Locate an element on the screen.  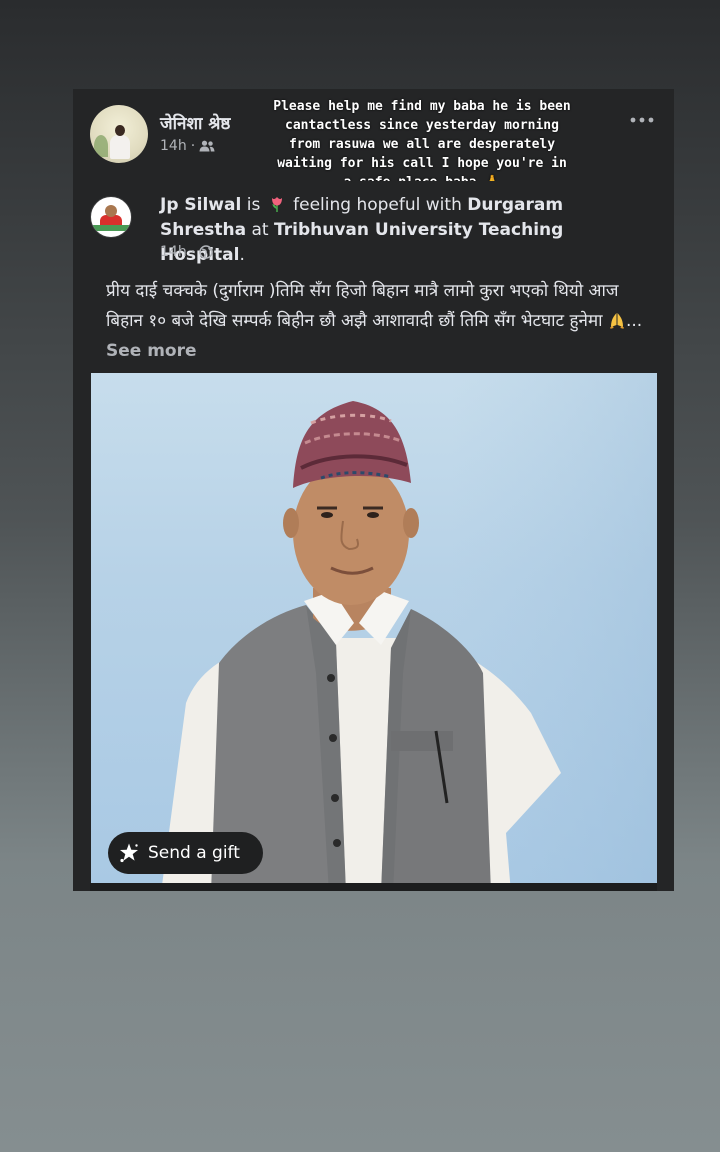
post-author-avatar is located at coordinates (111, 217).